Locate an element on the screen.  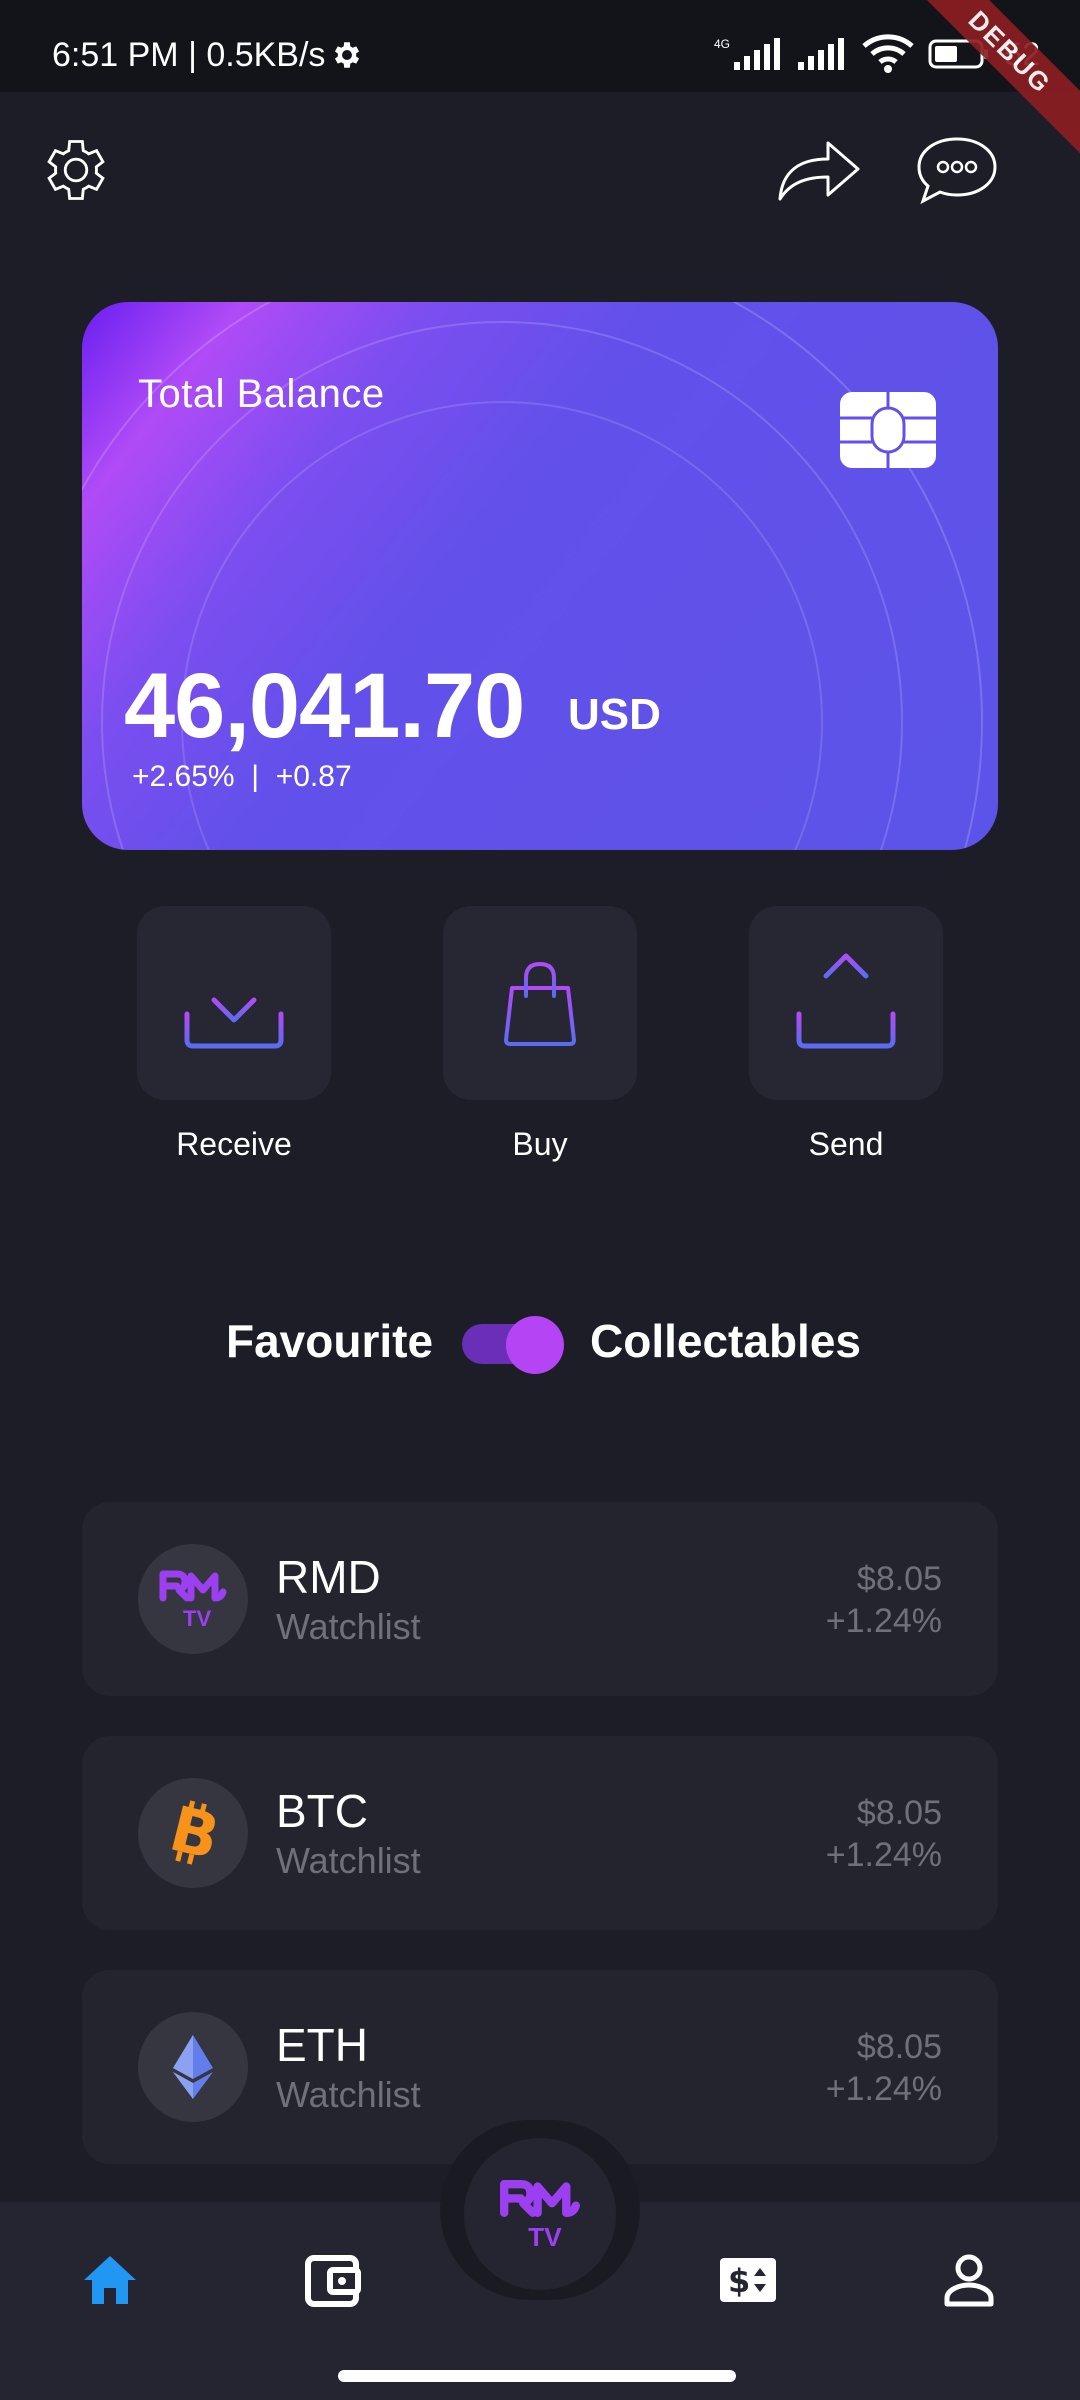
network-type-label: 4G is located at coordinates (722, 44).